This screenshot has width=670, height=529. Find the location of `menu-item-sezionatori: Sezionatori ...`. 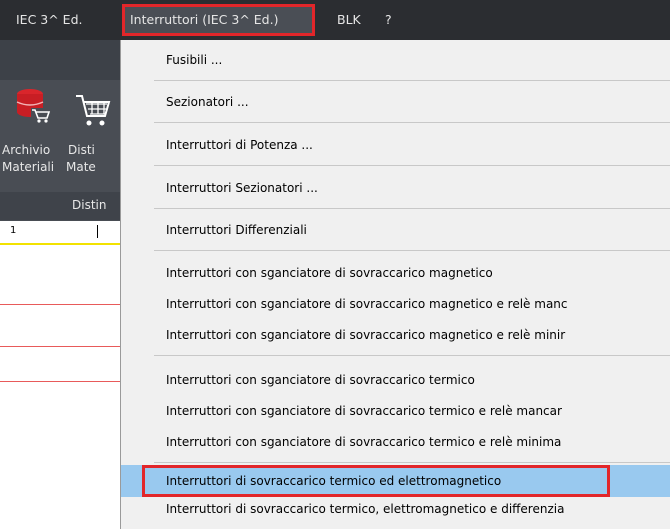

menu-item-sezionatori: Sezionatori ... is located at coordinates (395, 102).